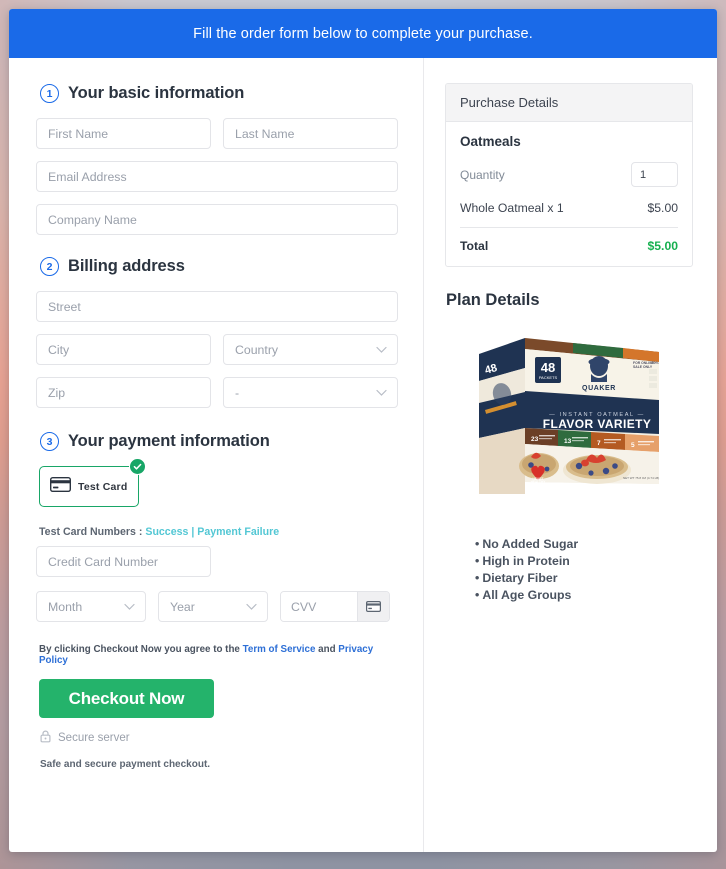 The width and height of the screenshot is (726, 869). I want to click on step-number-3: 3, so click(49, 441).